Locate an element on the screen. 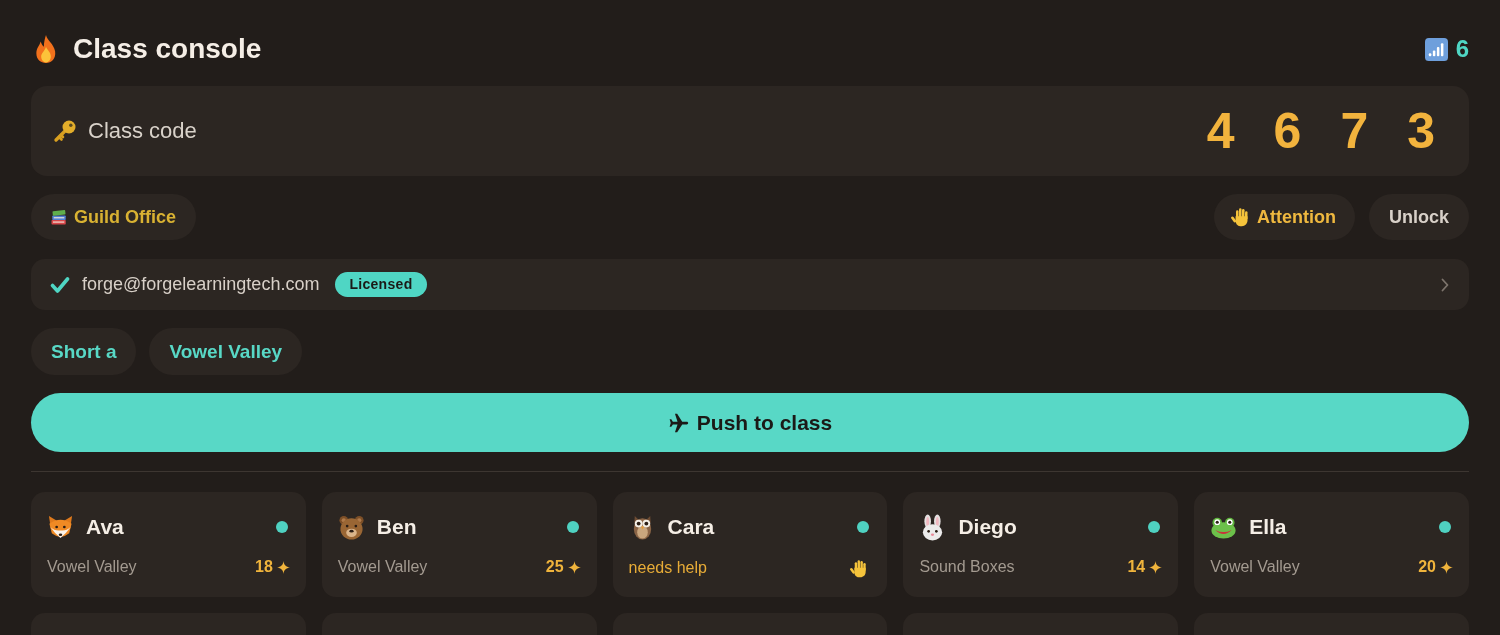 This screenshot has width=1500, height=635. connected-count: 6 is located at coordinates (1462, 49).